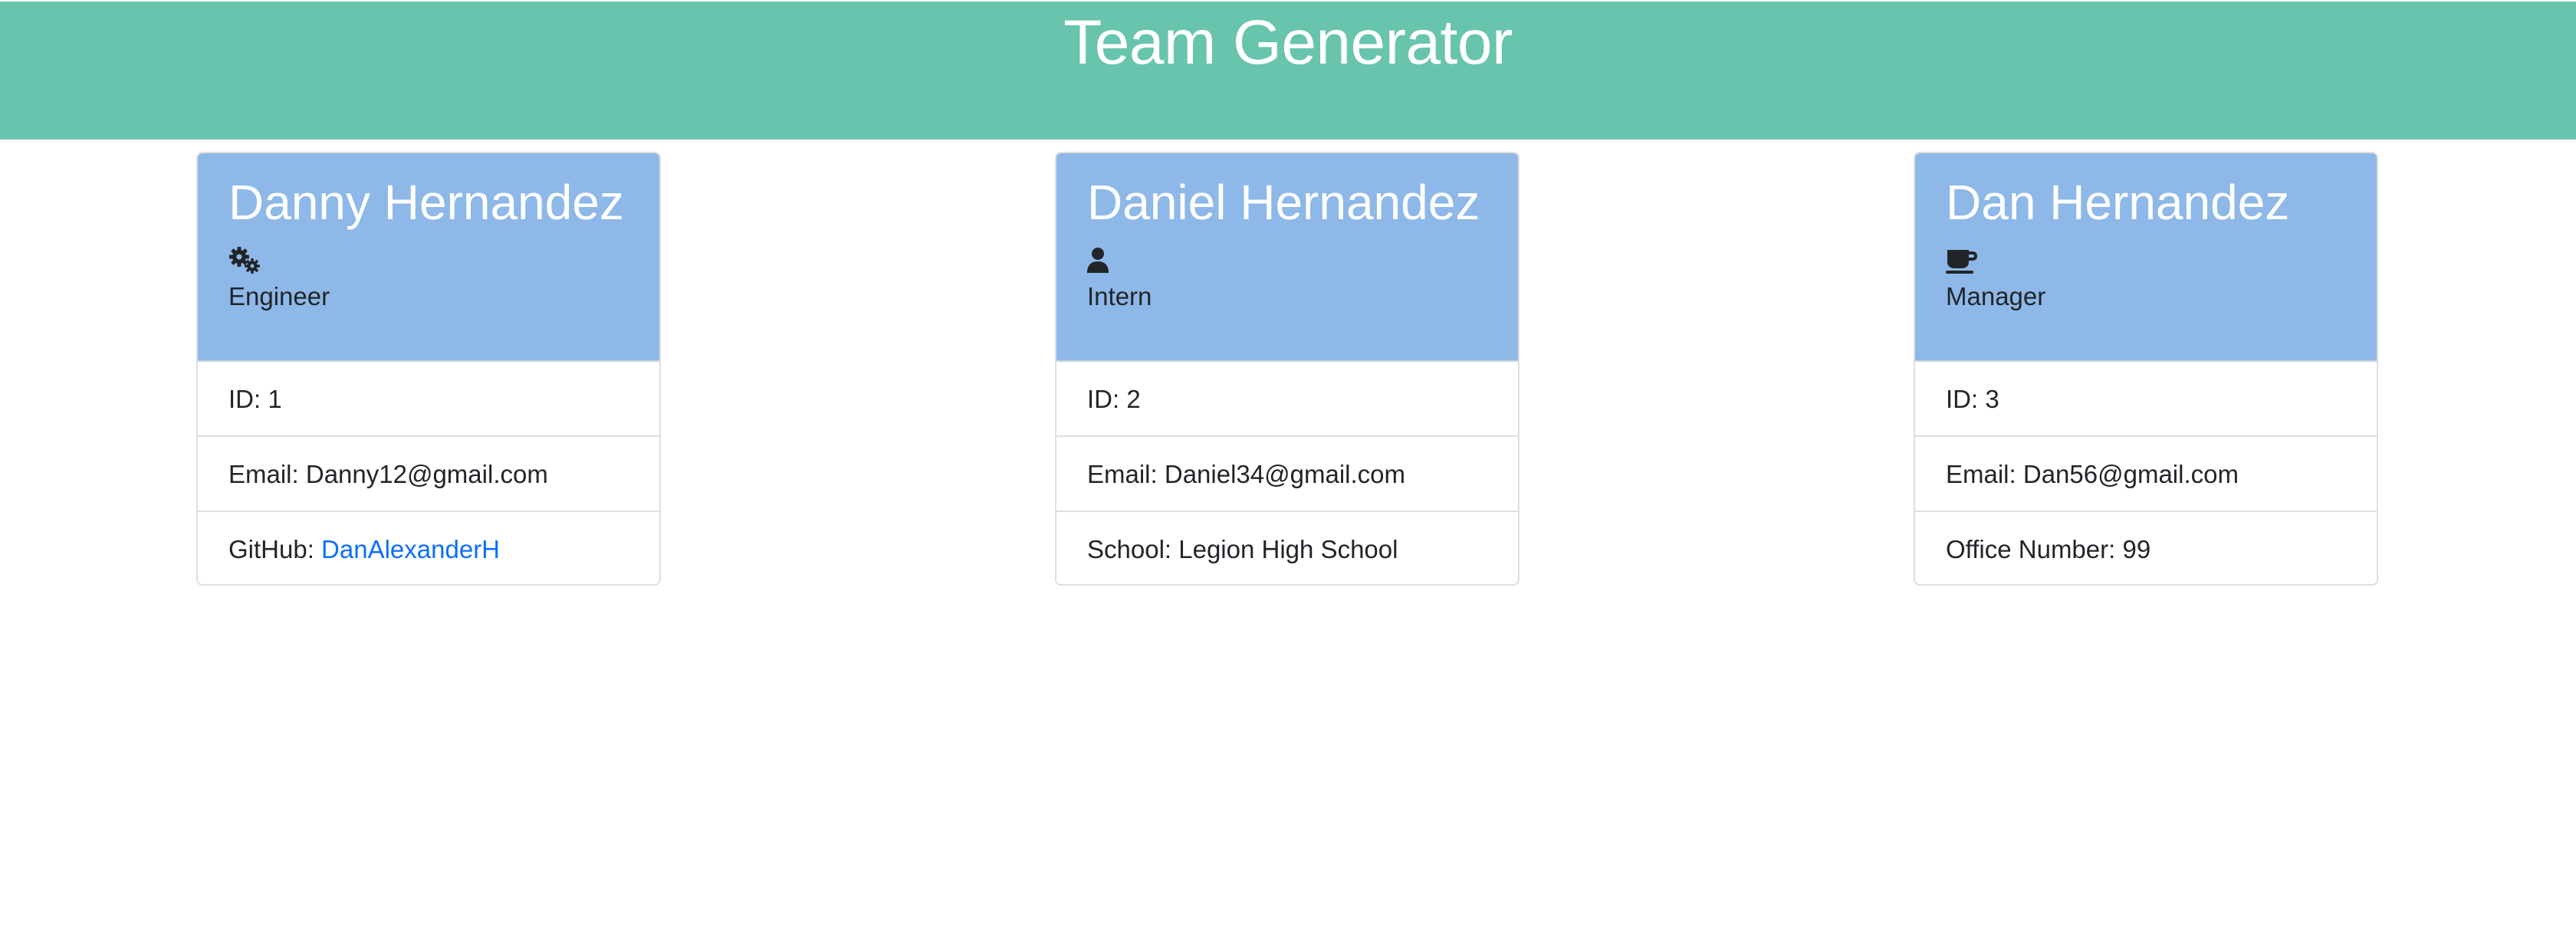 The width and height of the screenshot is (2576, 926). What do you see at coordinates (1104, 260) in the screenshot?
I see `user-icon` at bounding box center [1104, 260].